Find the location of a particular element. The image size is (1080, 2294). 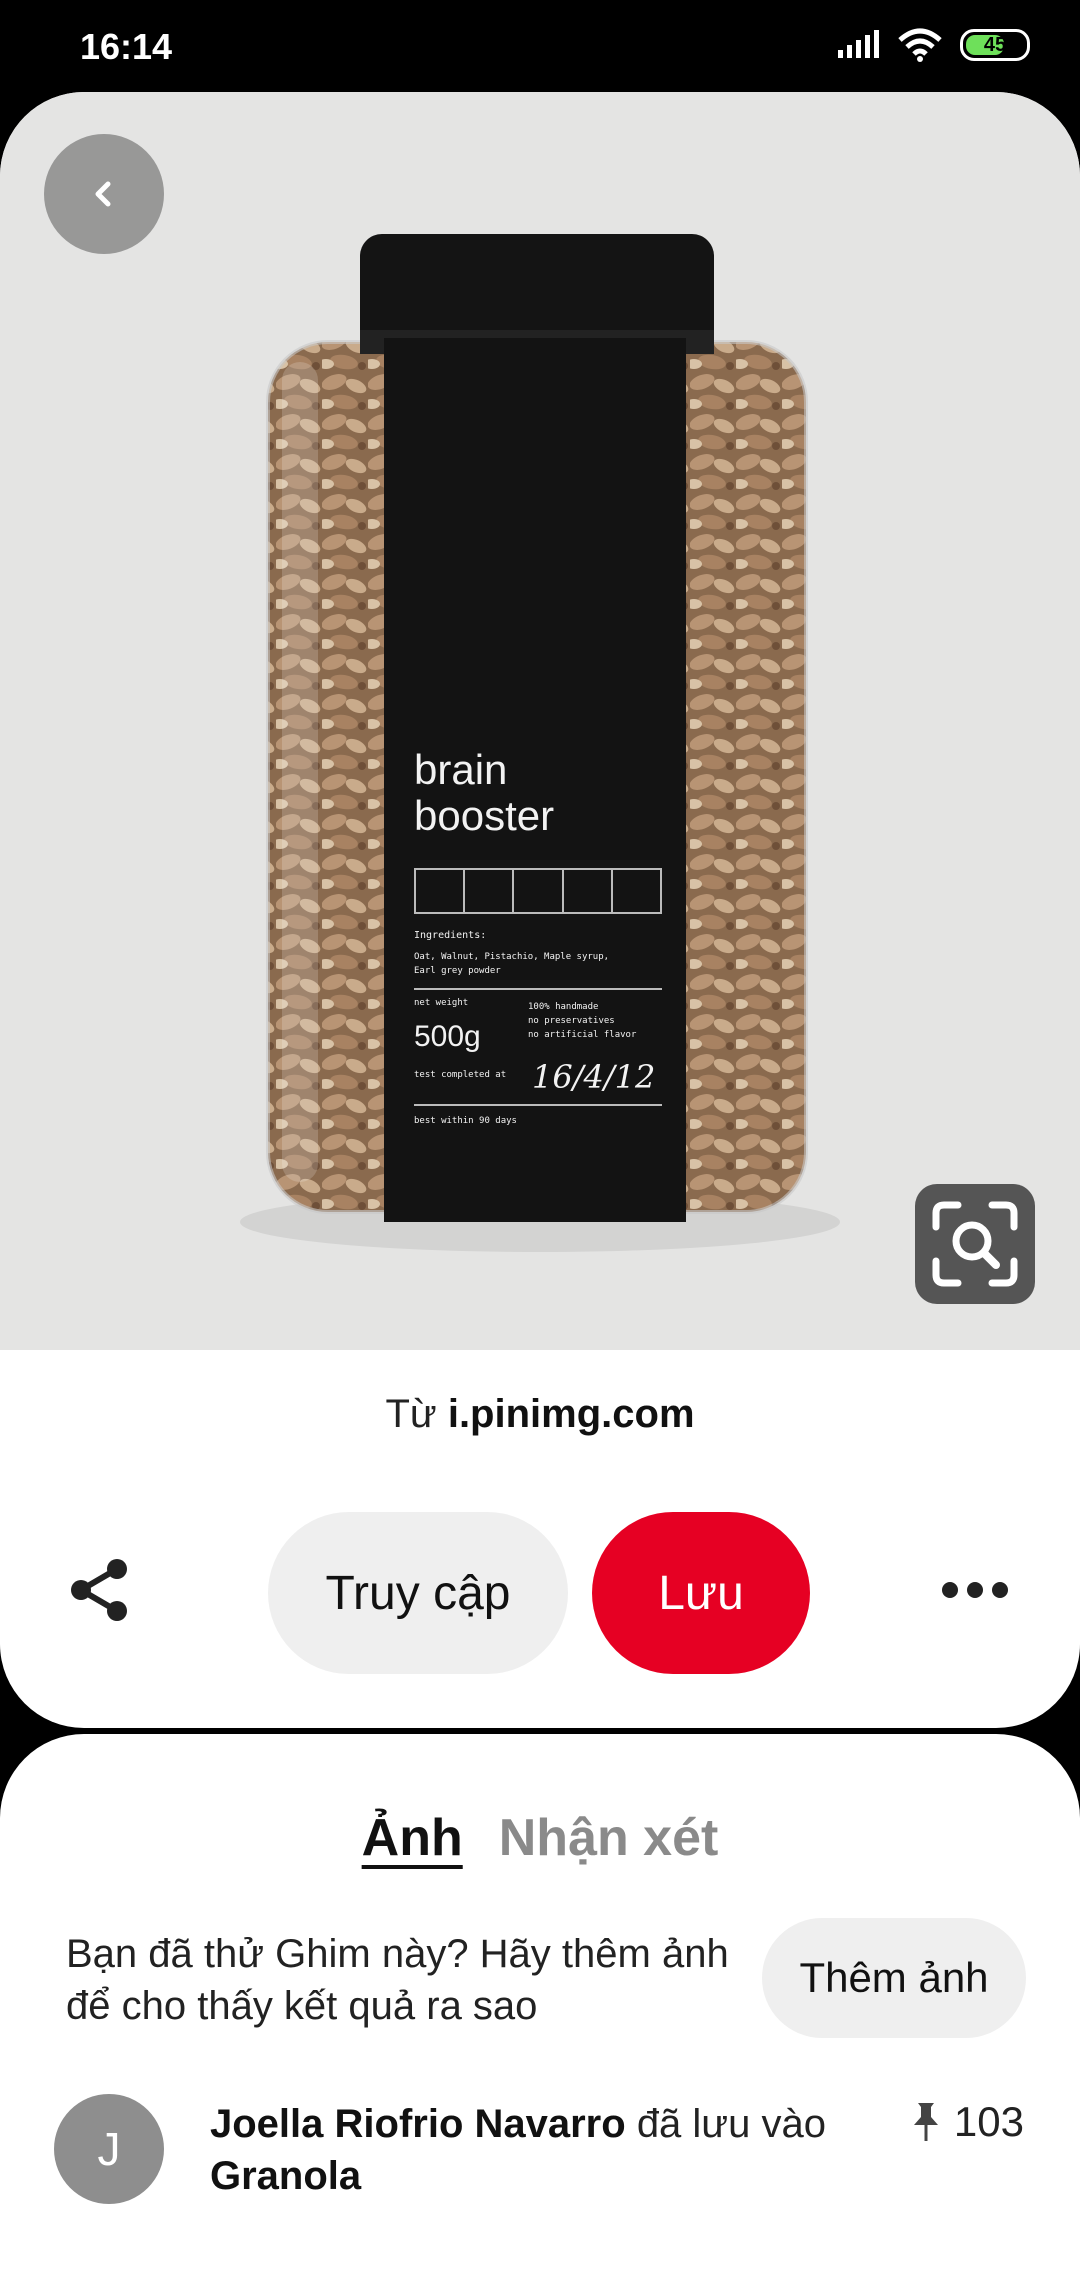

battery-level: 45 is located at coordinates (995, 44).